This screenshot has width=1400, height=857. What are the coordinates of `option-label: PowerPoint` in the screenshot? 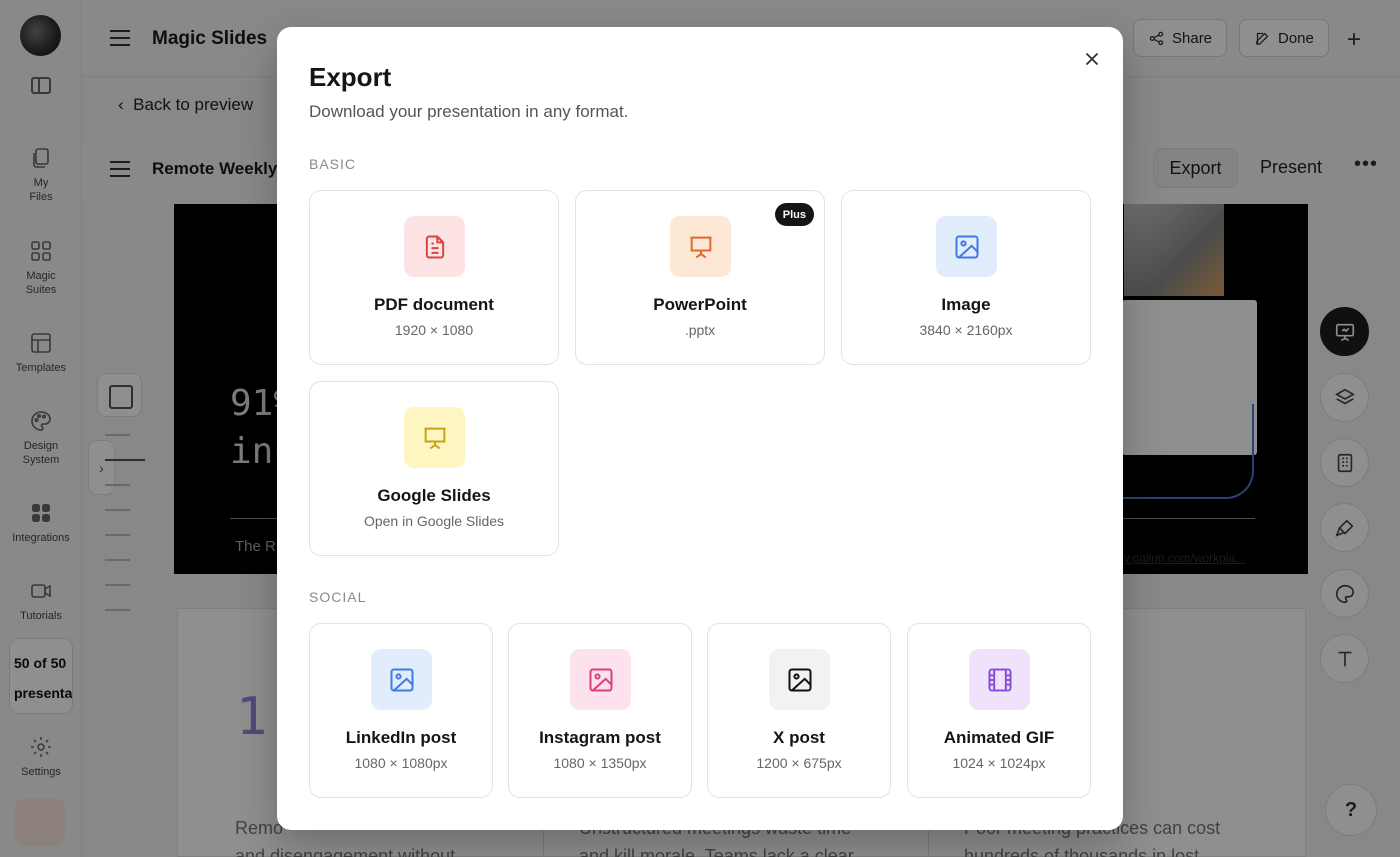 It's located at (700, 304).